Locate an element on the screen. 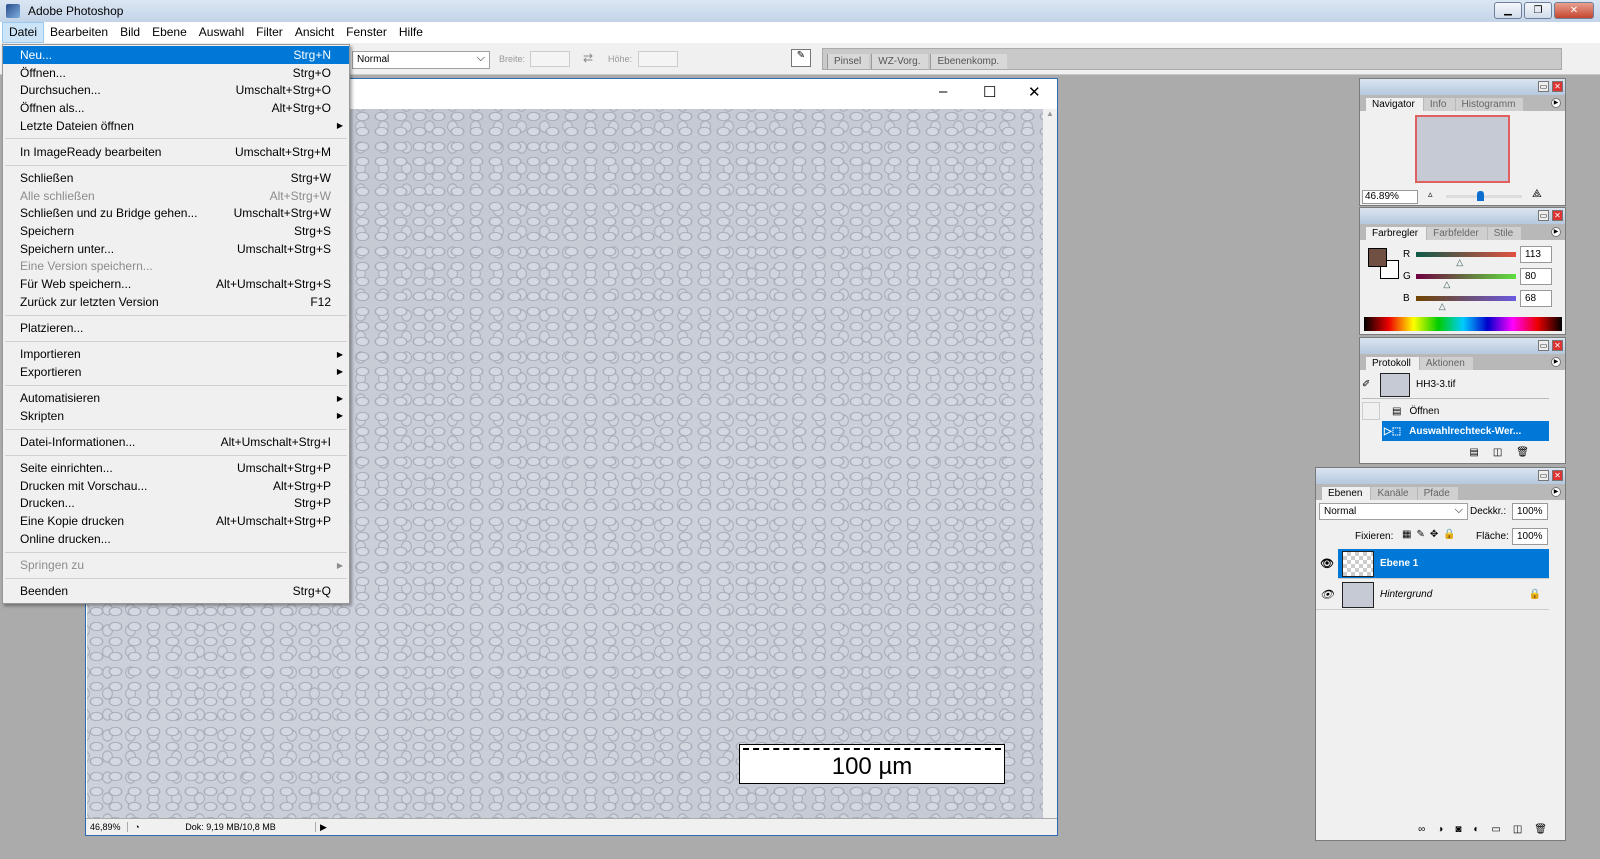 The height and width of the screenshot is (859, 1600). menu-item: Speichern unter... Umschalt+Strg+S is located at coordinates (176, 249).